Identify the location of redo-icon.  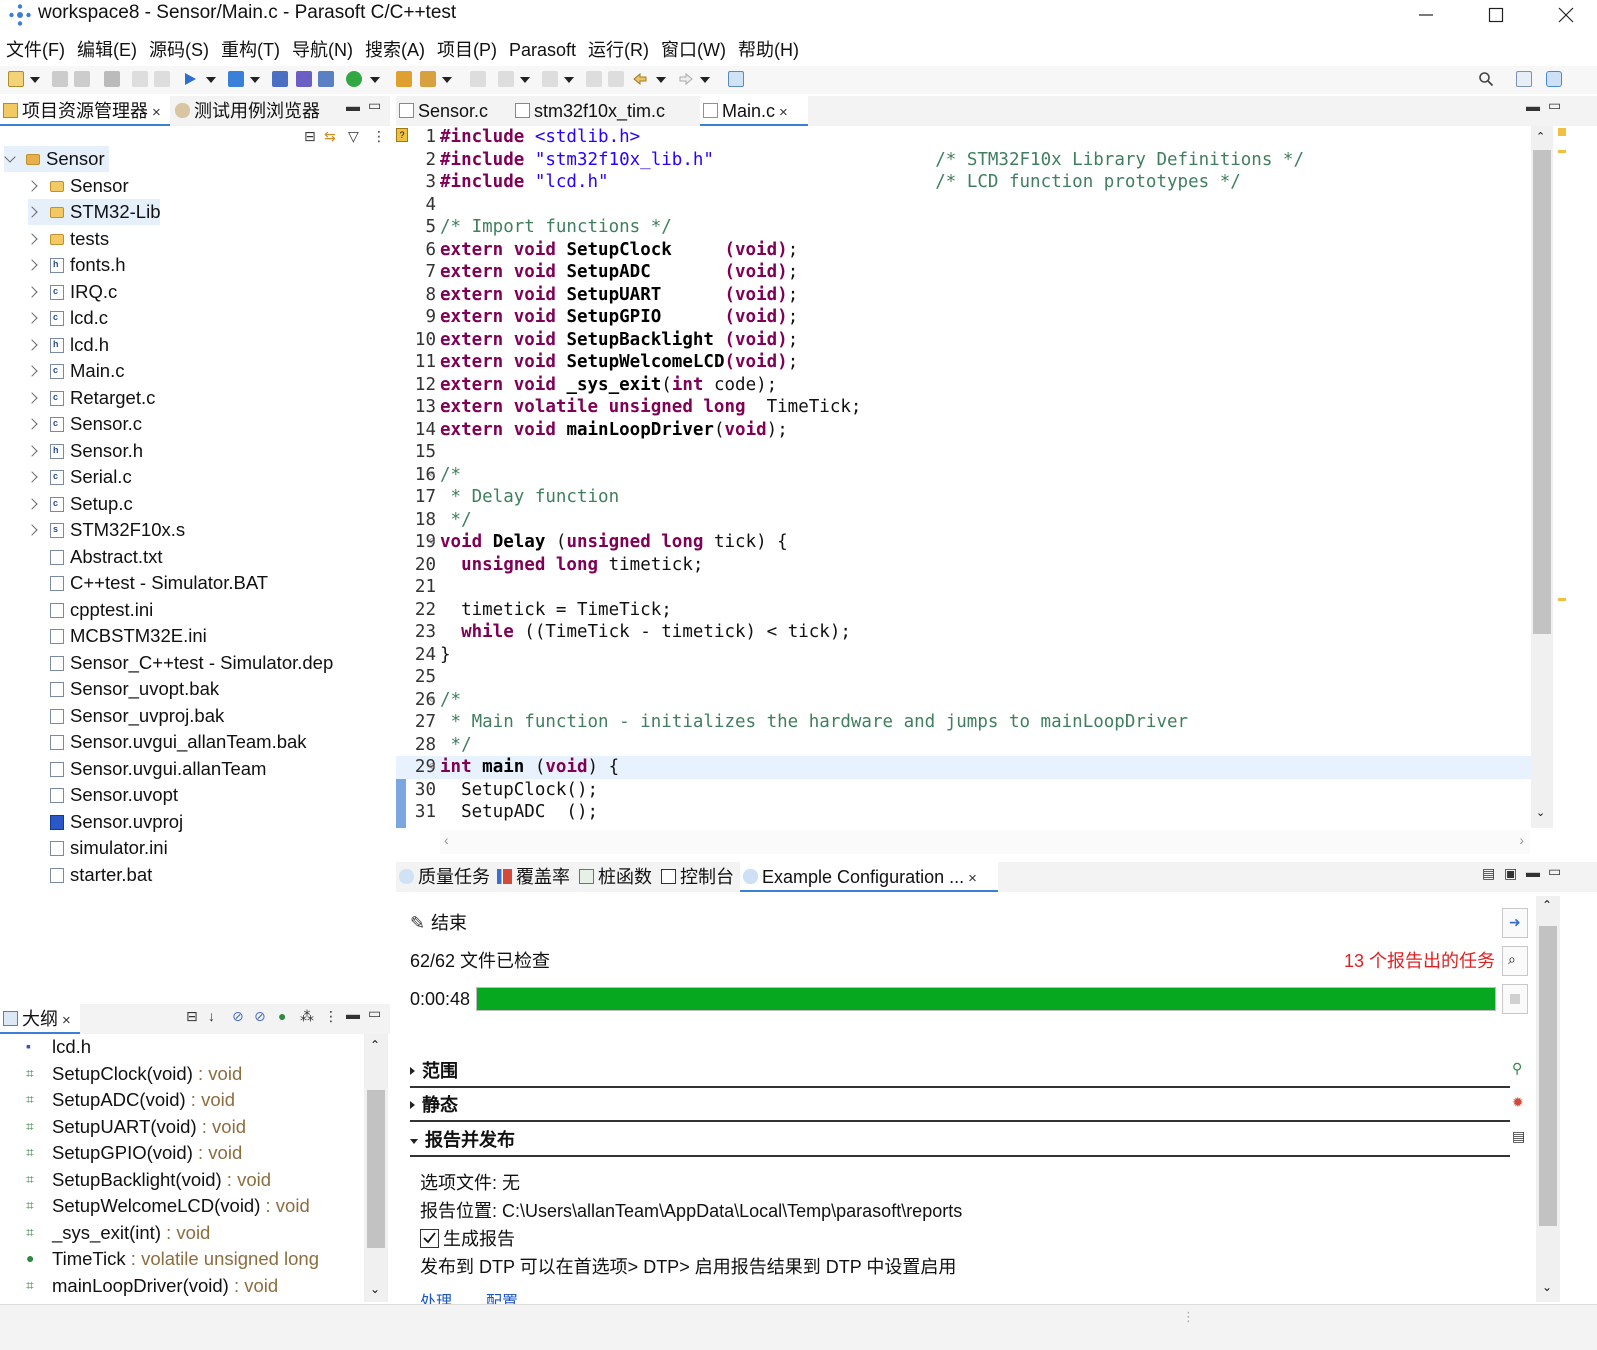
(162, 79).